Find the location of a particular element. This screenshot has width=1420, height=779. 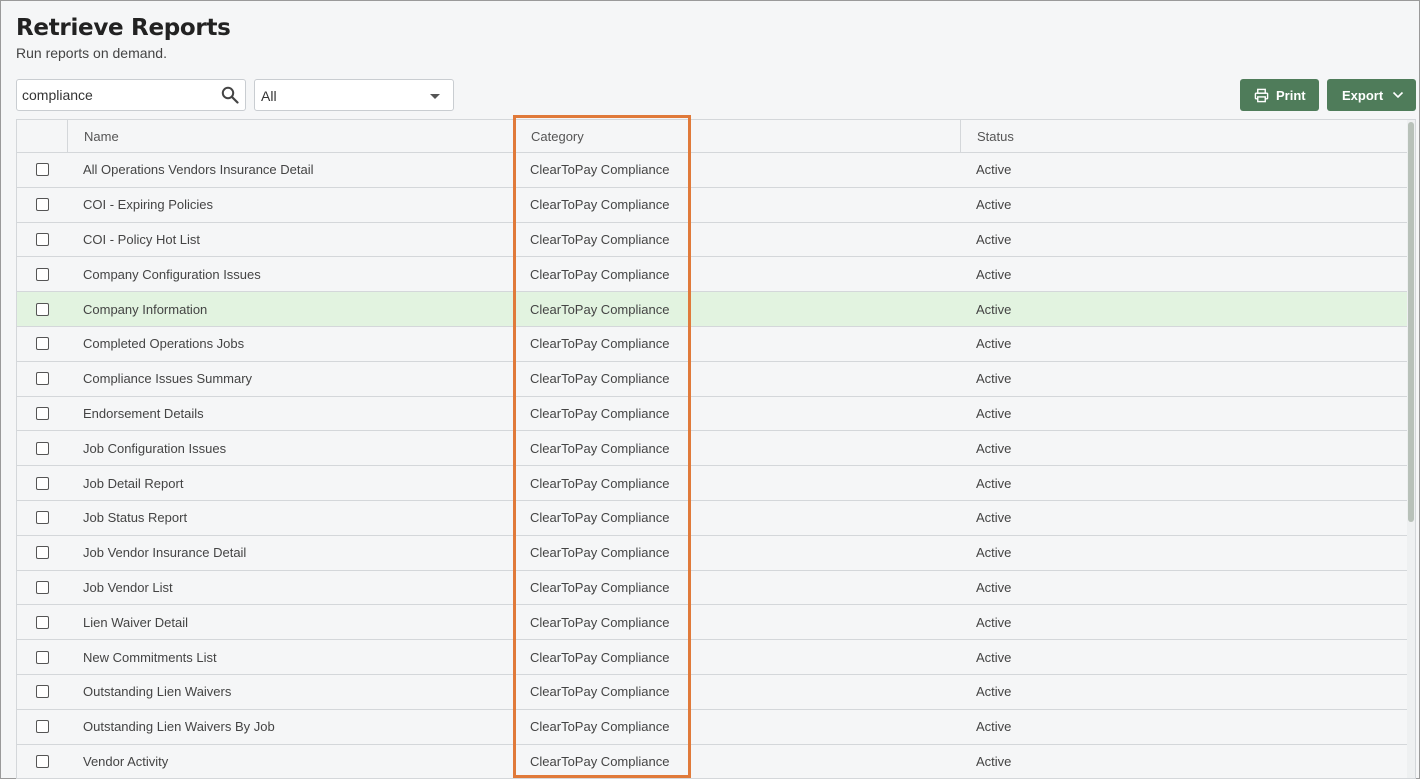

export-button-label: Export is located at coordinates (1363, 95).